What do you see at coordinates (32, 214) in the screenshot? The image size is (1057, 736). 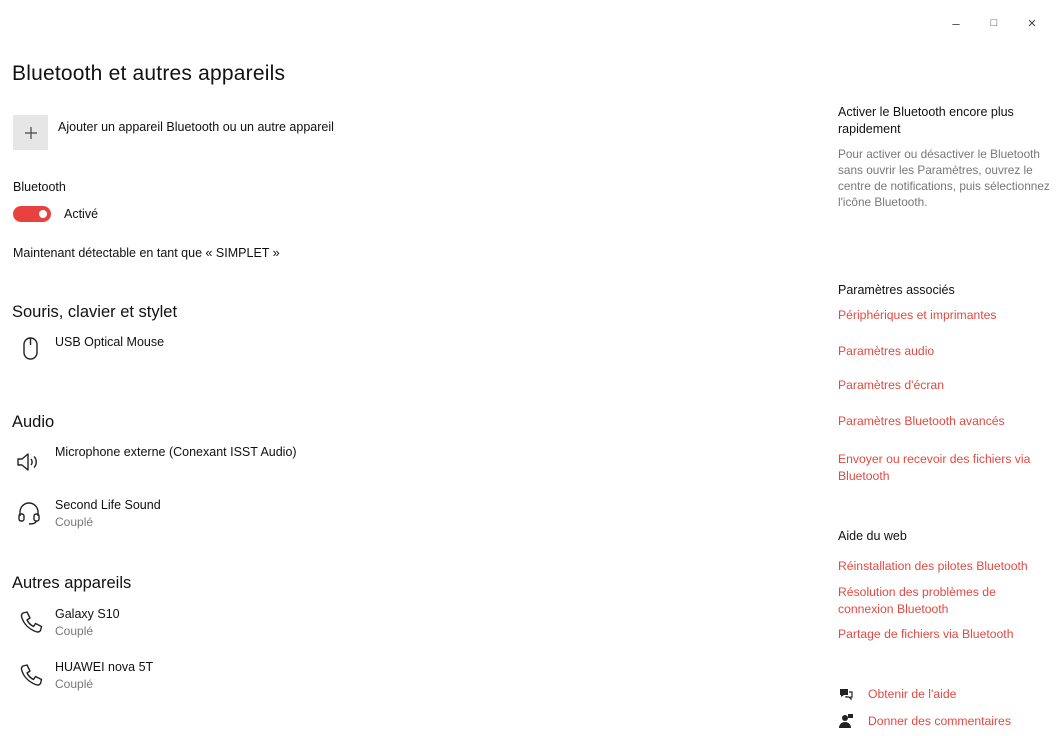 I see `bluetooth-toggle` at bounding box center [32, 214].